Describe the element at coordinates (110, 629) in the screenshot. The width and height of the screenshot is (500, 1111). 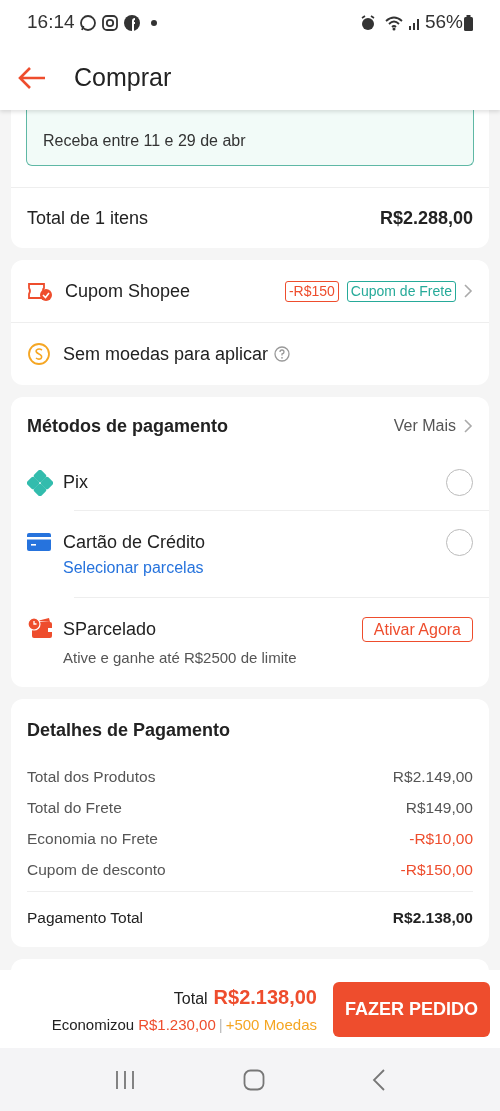
I see `payment-method-name: SParcelado` at that location.